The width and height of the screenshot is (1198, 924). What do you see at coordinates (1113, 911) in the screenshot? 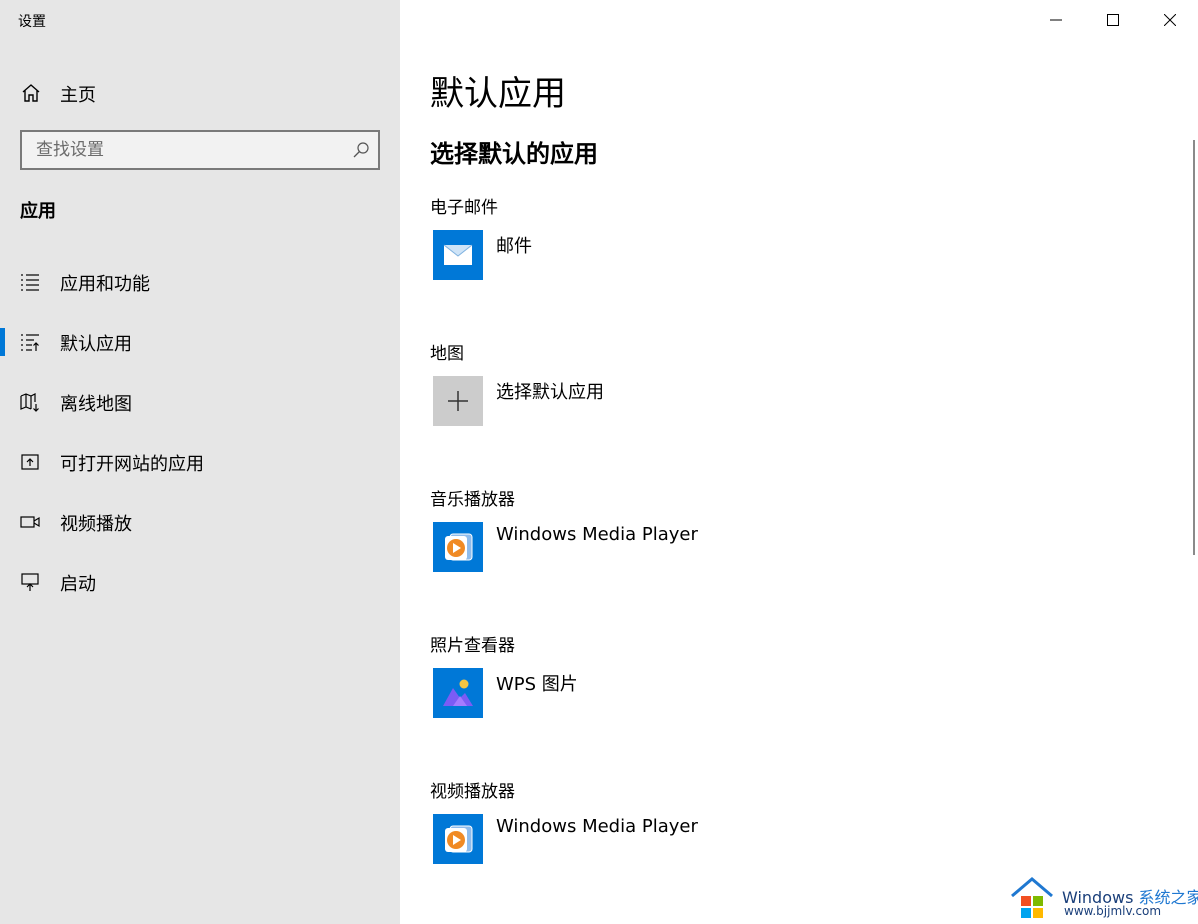
I see `watermark-url: www.bjjmlv.com` at bounding box center [1113, 911].